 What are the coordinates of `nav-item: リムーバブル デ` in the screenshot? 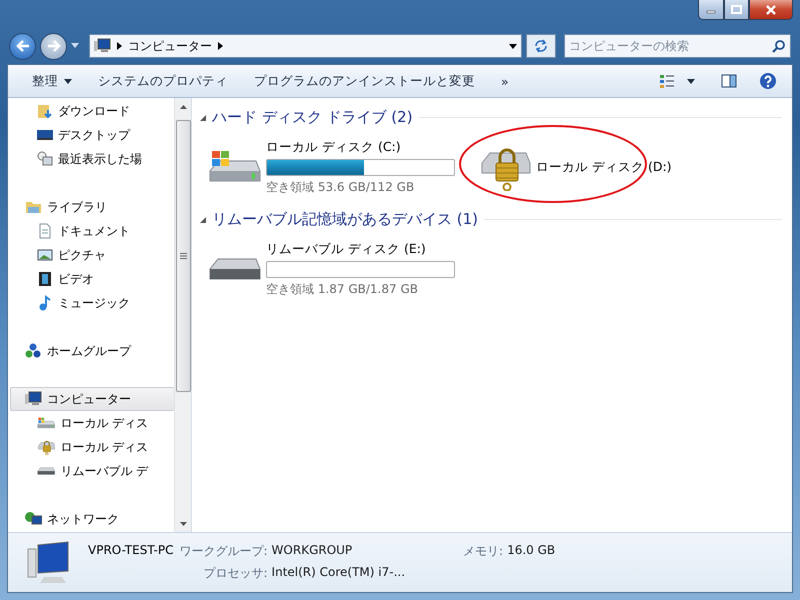 It's located at (92, 471).